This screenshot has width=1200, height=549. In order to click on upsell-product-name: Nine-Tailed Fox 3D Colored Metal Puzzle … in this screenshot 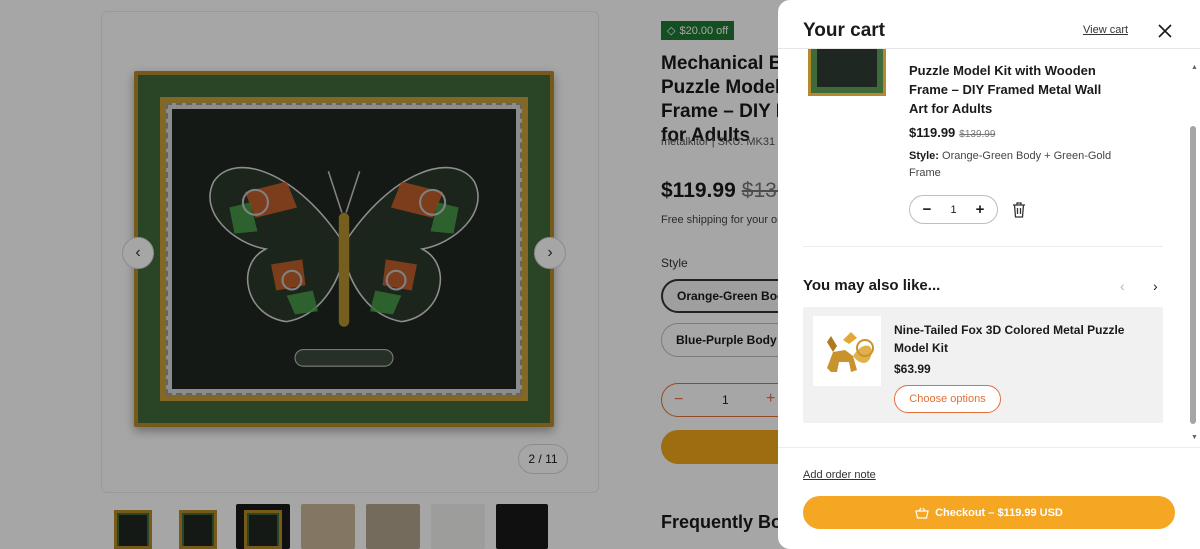, I will do `click(1024, 339)`.